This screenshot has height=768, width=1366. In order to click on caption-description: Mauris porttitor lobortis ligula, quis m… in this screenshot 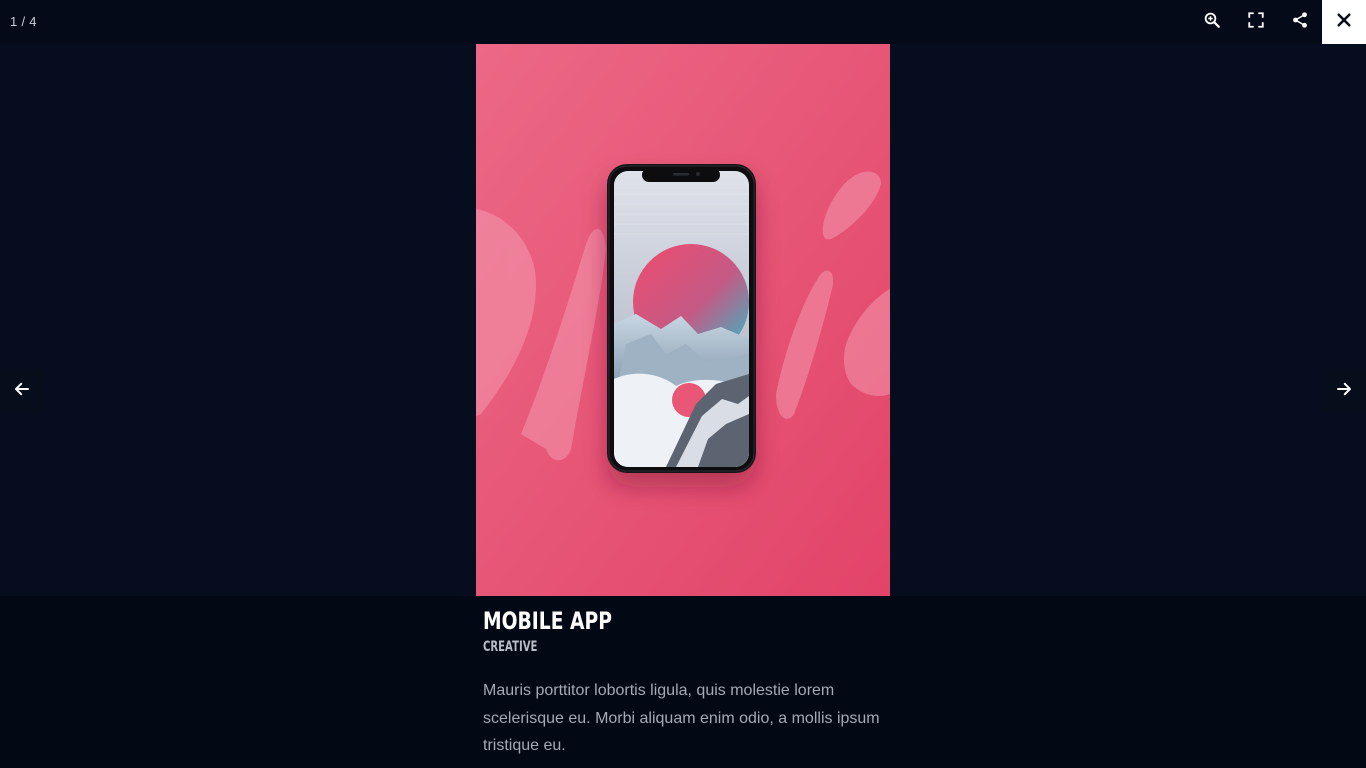, I will do `click(681, 718)`.